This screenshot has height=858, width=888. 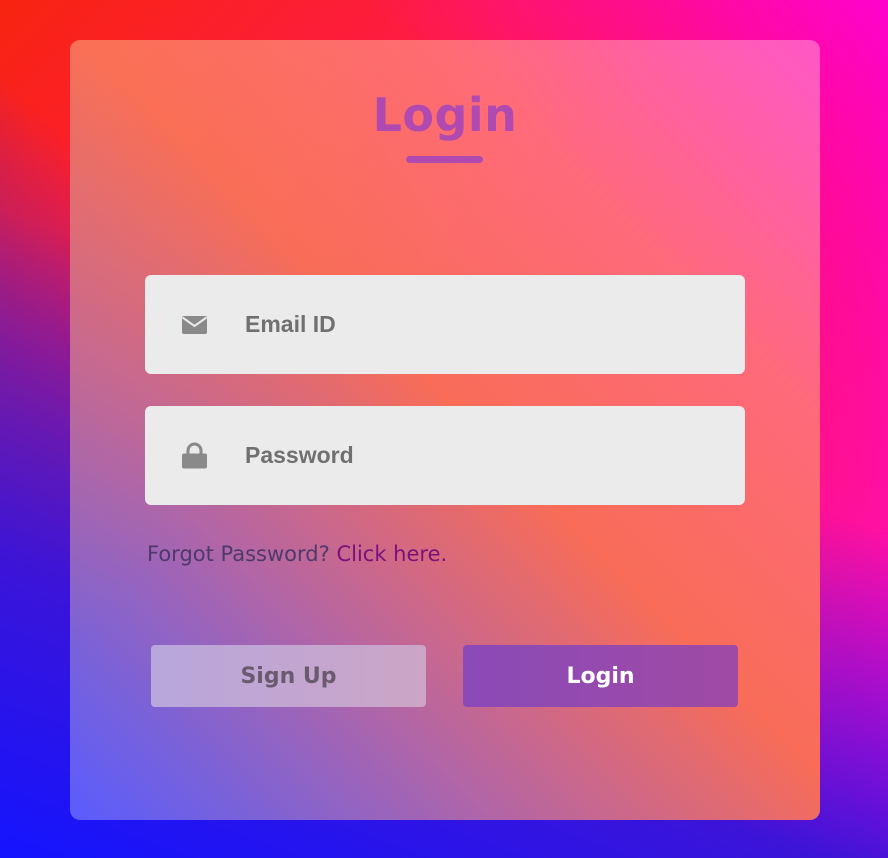 I want to click on page-title: Login, so click(x=445, y=115).